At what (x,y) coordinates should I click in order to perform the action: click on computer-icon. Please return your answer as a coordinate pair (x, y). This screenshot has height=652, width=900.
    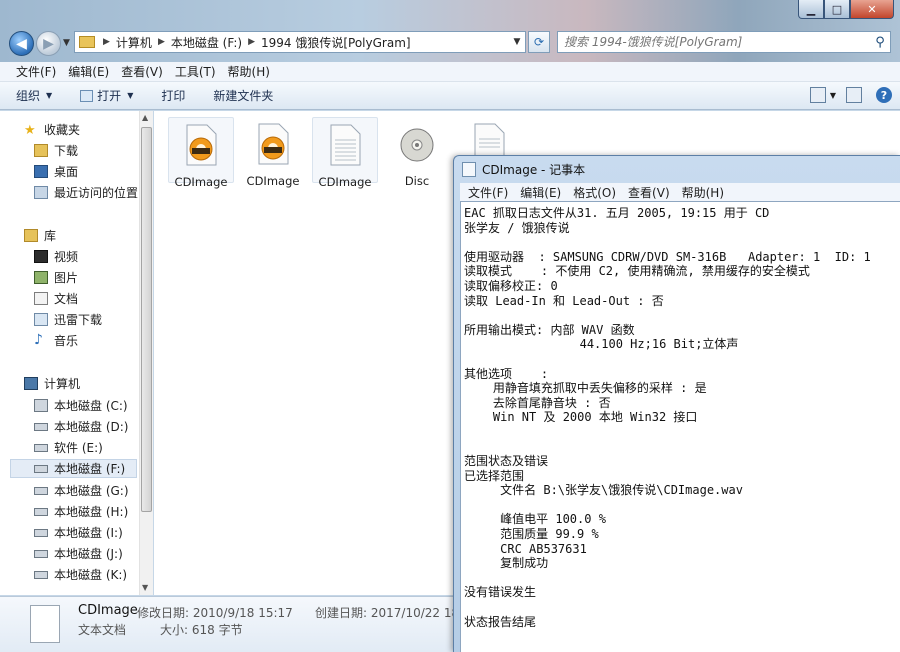
    Looking at the image, I should click on (31, 383).